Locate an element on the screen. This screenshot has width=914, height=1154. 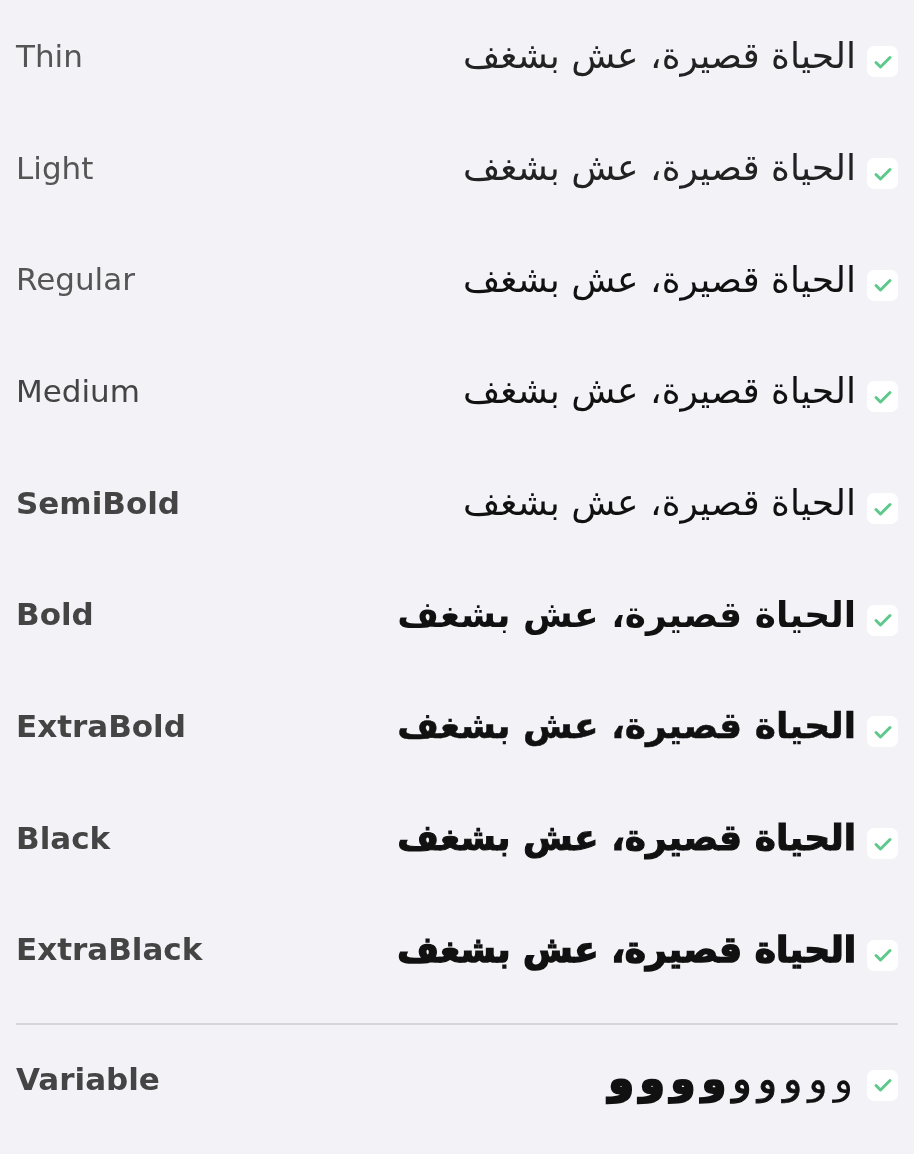
weight-label: ExtraBlack is located at coordinates (109, 949).